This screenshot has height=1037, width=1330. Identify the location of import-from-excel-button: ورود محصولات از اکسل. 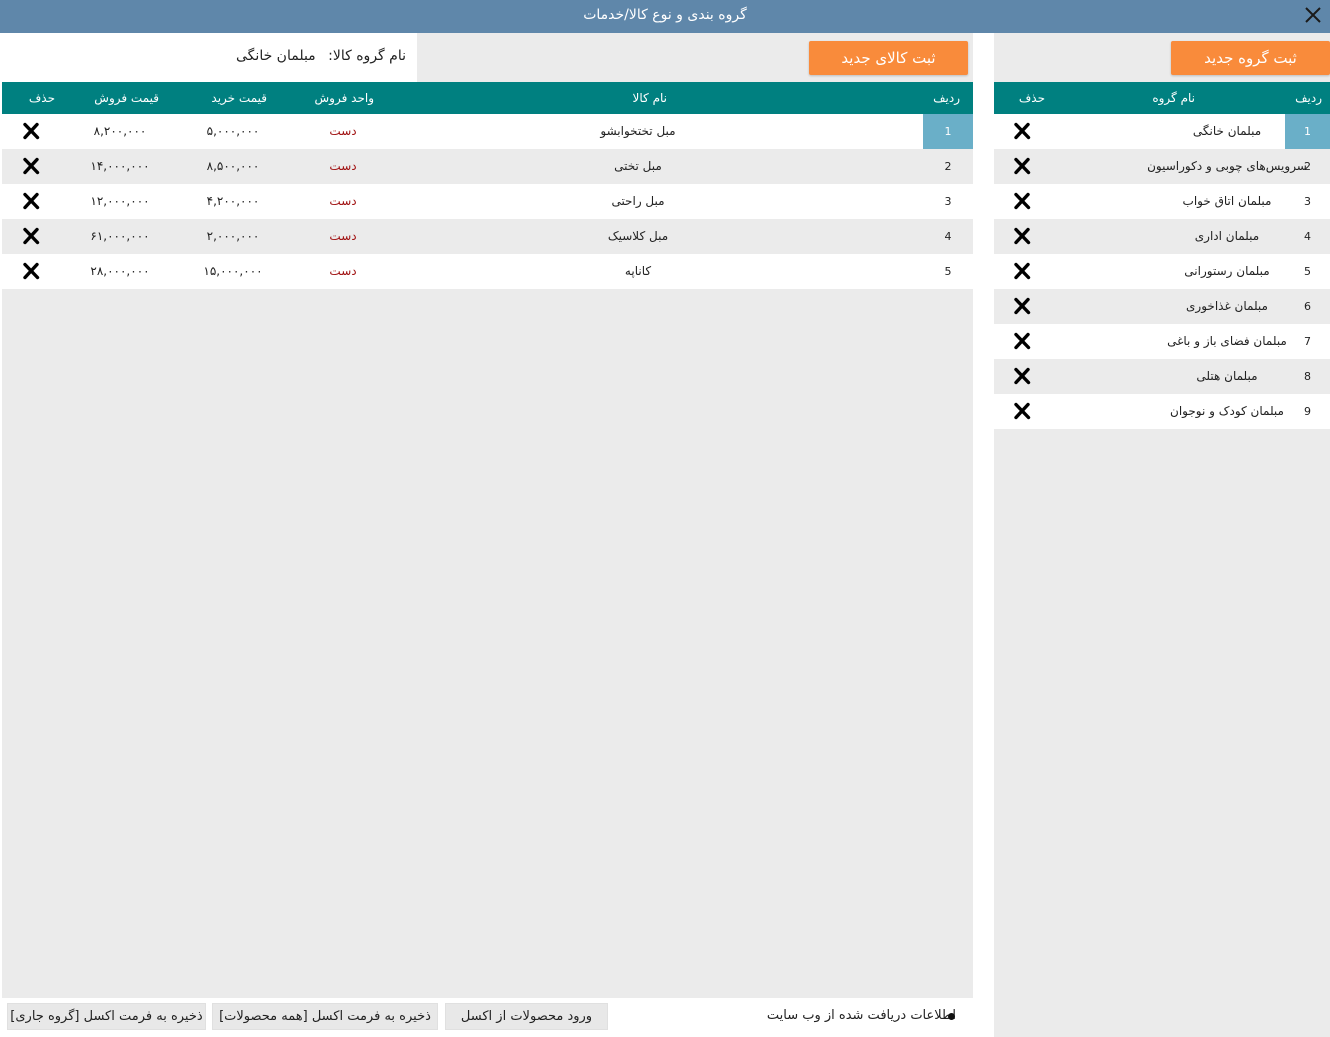
(526, 1016).